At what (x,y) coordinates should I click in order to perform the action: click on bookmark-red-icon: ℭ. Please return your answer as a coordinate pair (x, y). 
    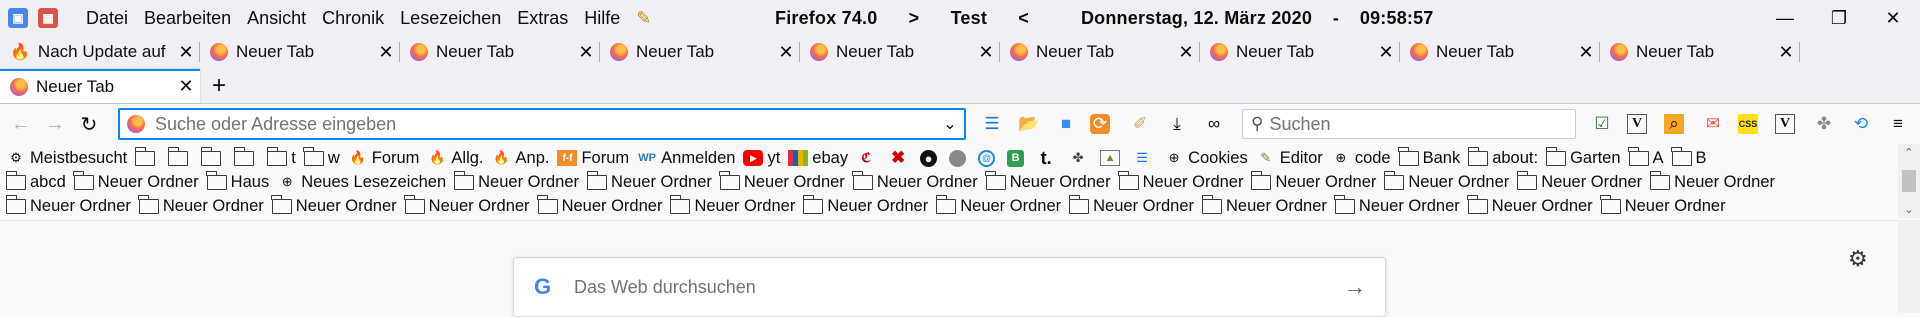
    Looking at the image, I should click on (868, 158).